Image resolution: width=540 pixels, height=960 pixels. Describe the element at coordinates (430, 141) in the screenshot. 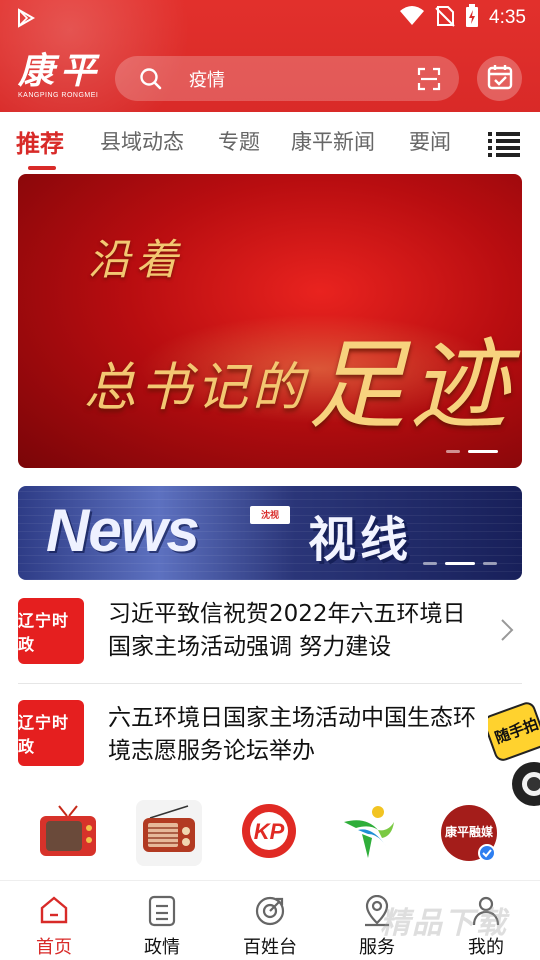

I see `tab-headlines: 要闻` at that location.